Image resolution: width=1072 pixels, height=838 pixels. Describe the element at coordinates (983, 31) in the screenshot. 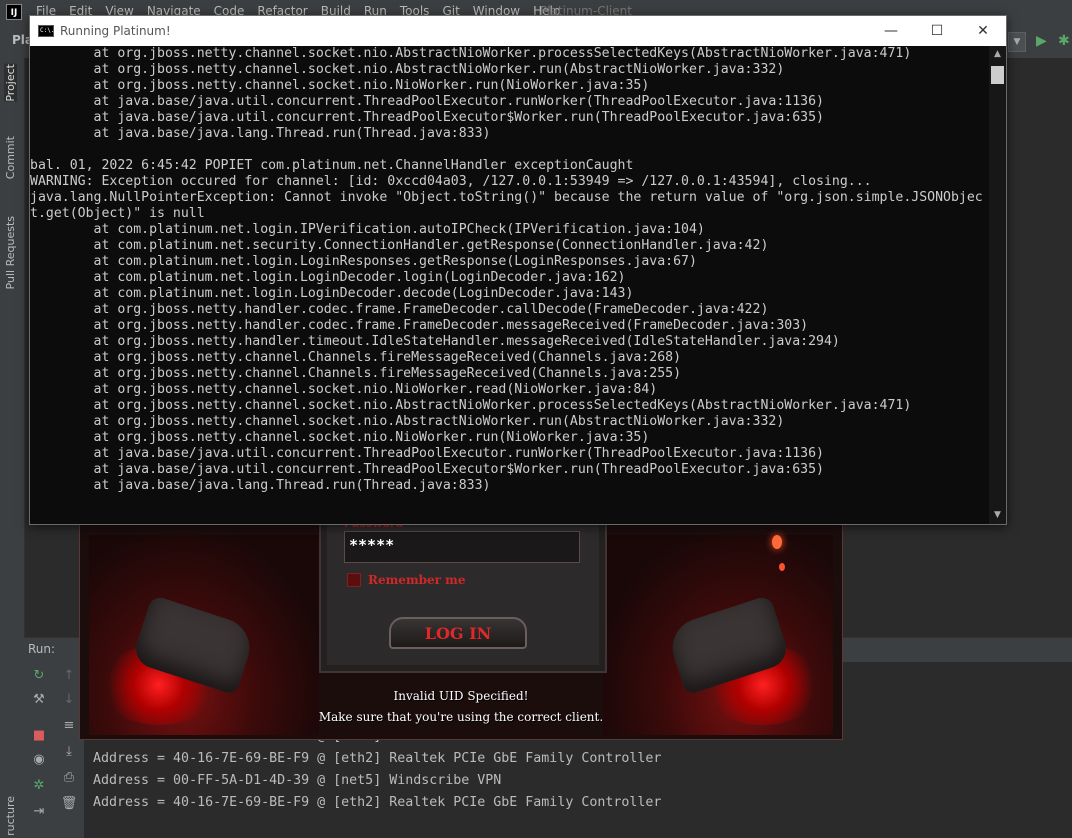

I see `close-button: ✕` at that location.